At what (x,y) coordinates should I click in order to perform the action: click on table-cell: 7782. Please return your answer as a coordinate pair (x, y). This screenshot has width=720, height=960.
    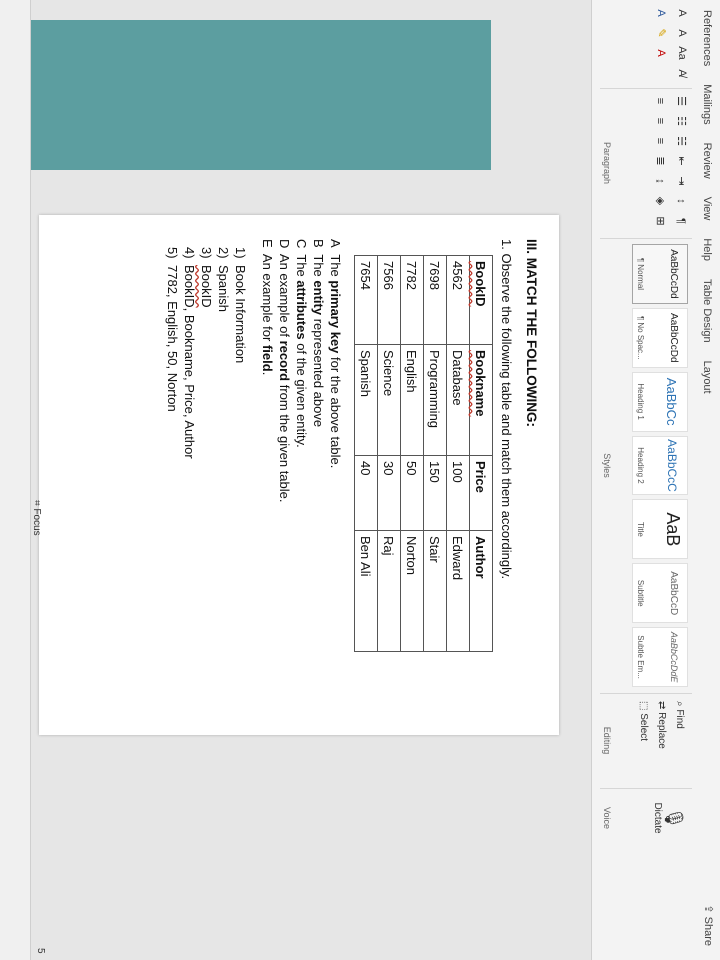
    Looking at the image, I should click on (412, 300).